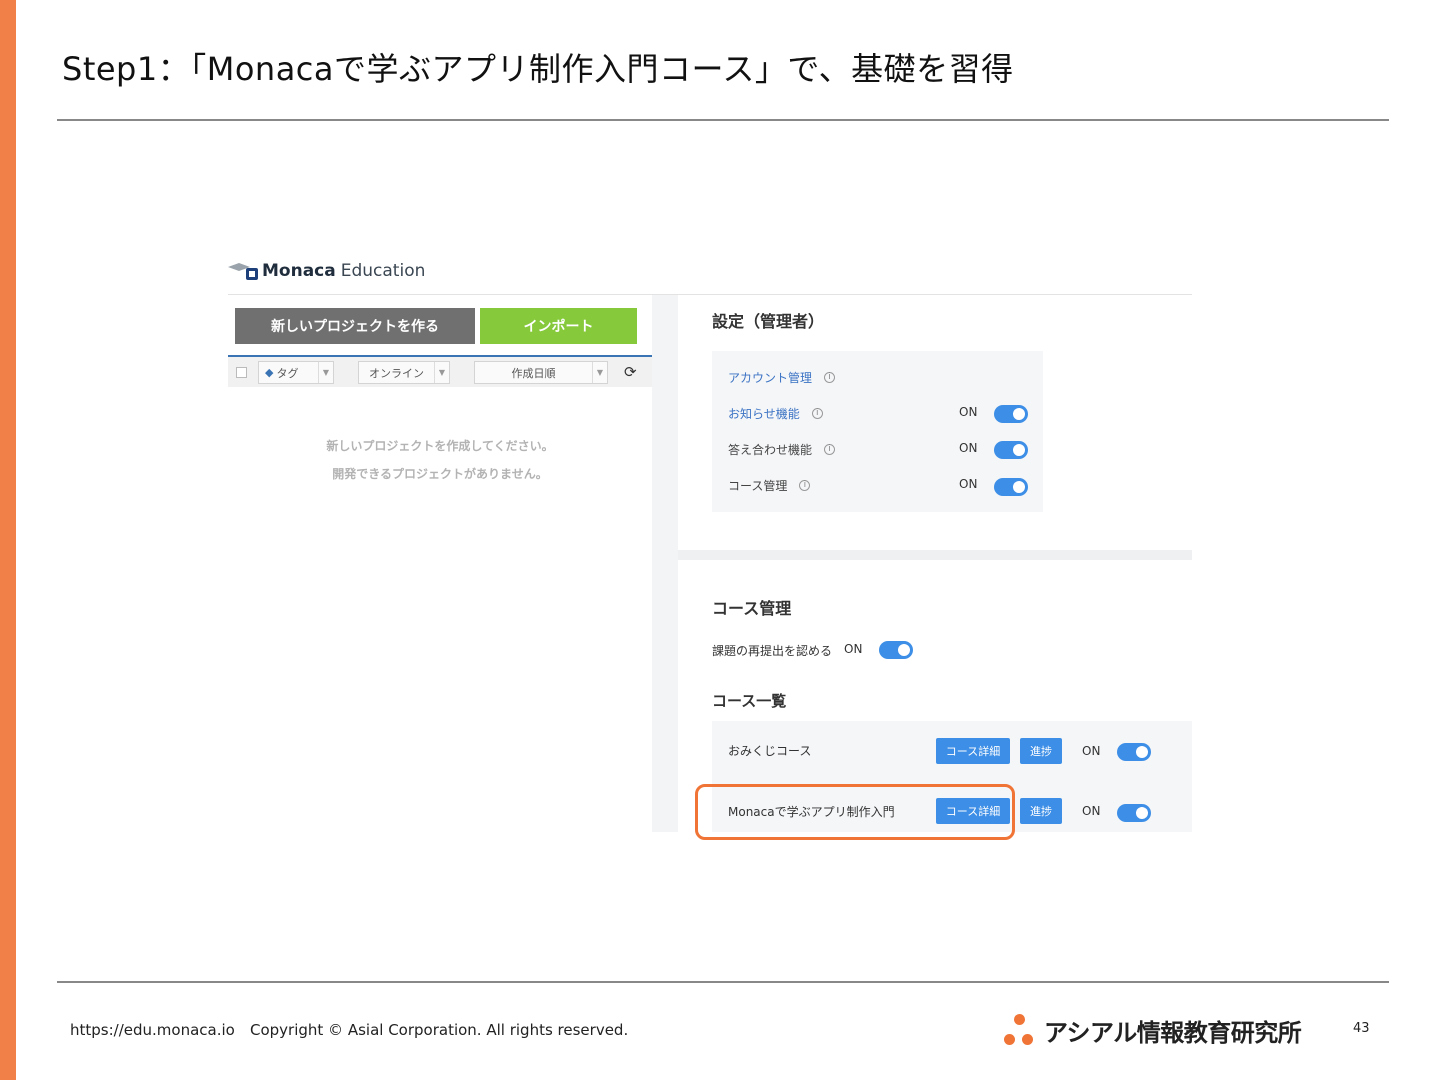 The image size is (1440, 1080). Describe the element at coordinates (533, 373) in the screenshot. I see `sort-select-label: 作成日順` at that location.